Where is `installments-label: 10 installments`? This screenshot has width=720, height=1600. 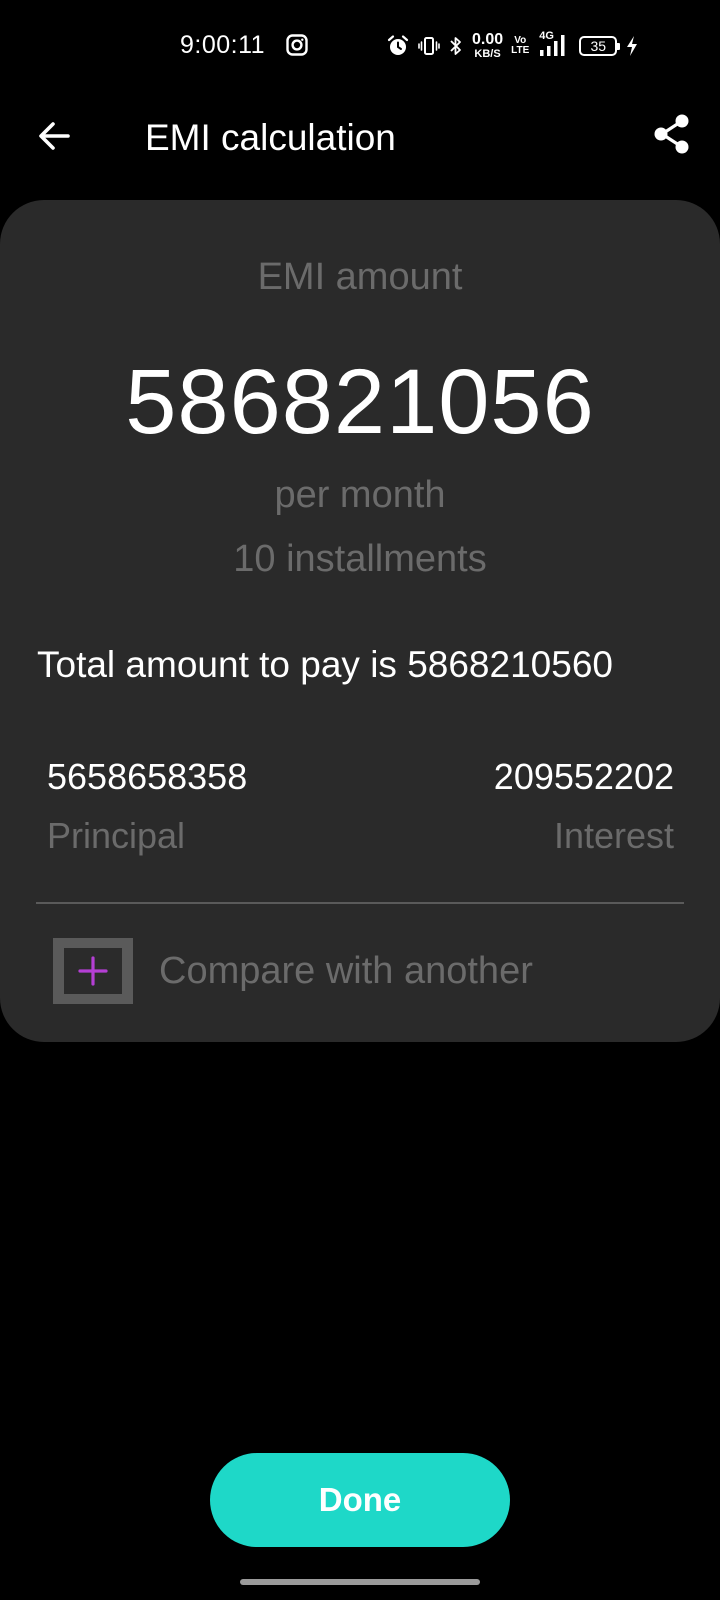
installments-label: 10 installments is located at coordinates (360, 559).